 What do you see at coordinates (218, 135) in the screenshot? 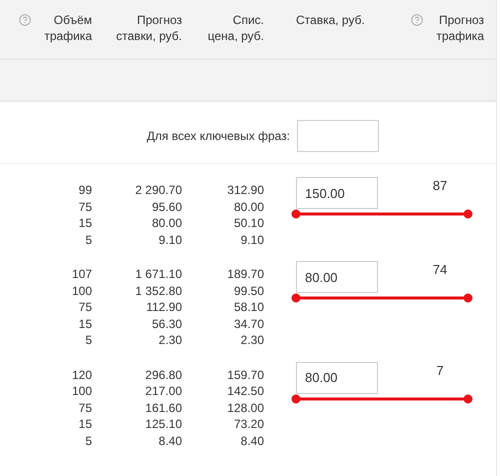
I see `bulk-label: Для всех ключевых фраз:` at bounding box center [218, 135].